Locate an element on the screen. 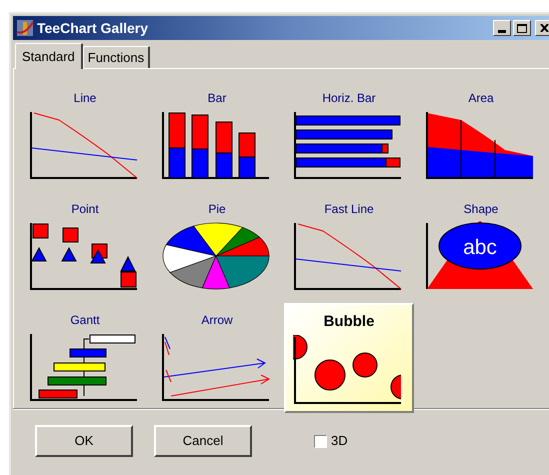 This screenshot has height=475, width=549. cancel-button: Cancel is located at coordinates (203, 441).